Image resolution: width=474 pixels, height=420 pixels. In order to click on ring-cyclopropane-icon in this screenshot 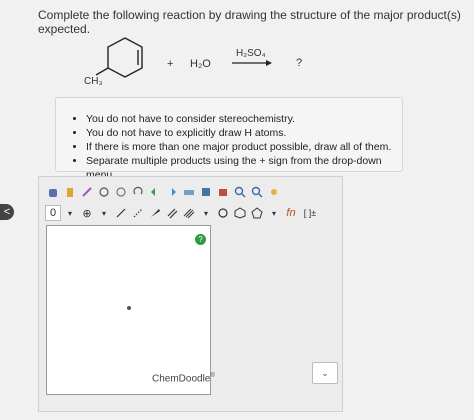, I will do `click(223, 213)`.